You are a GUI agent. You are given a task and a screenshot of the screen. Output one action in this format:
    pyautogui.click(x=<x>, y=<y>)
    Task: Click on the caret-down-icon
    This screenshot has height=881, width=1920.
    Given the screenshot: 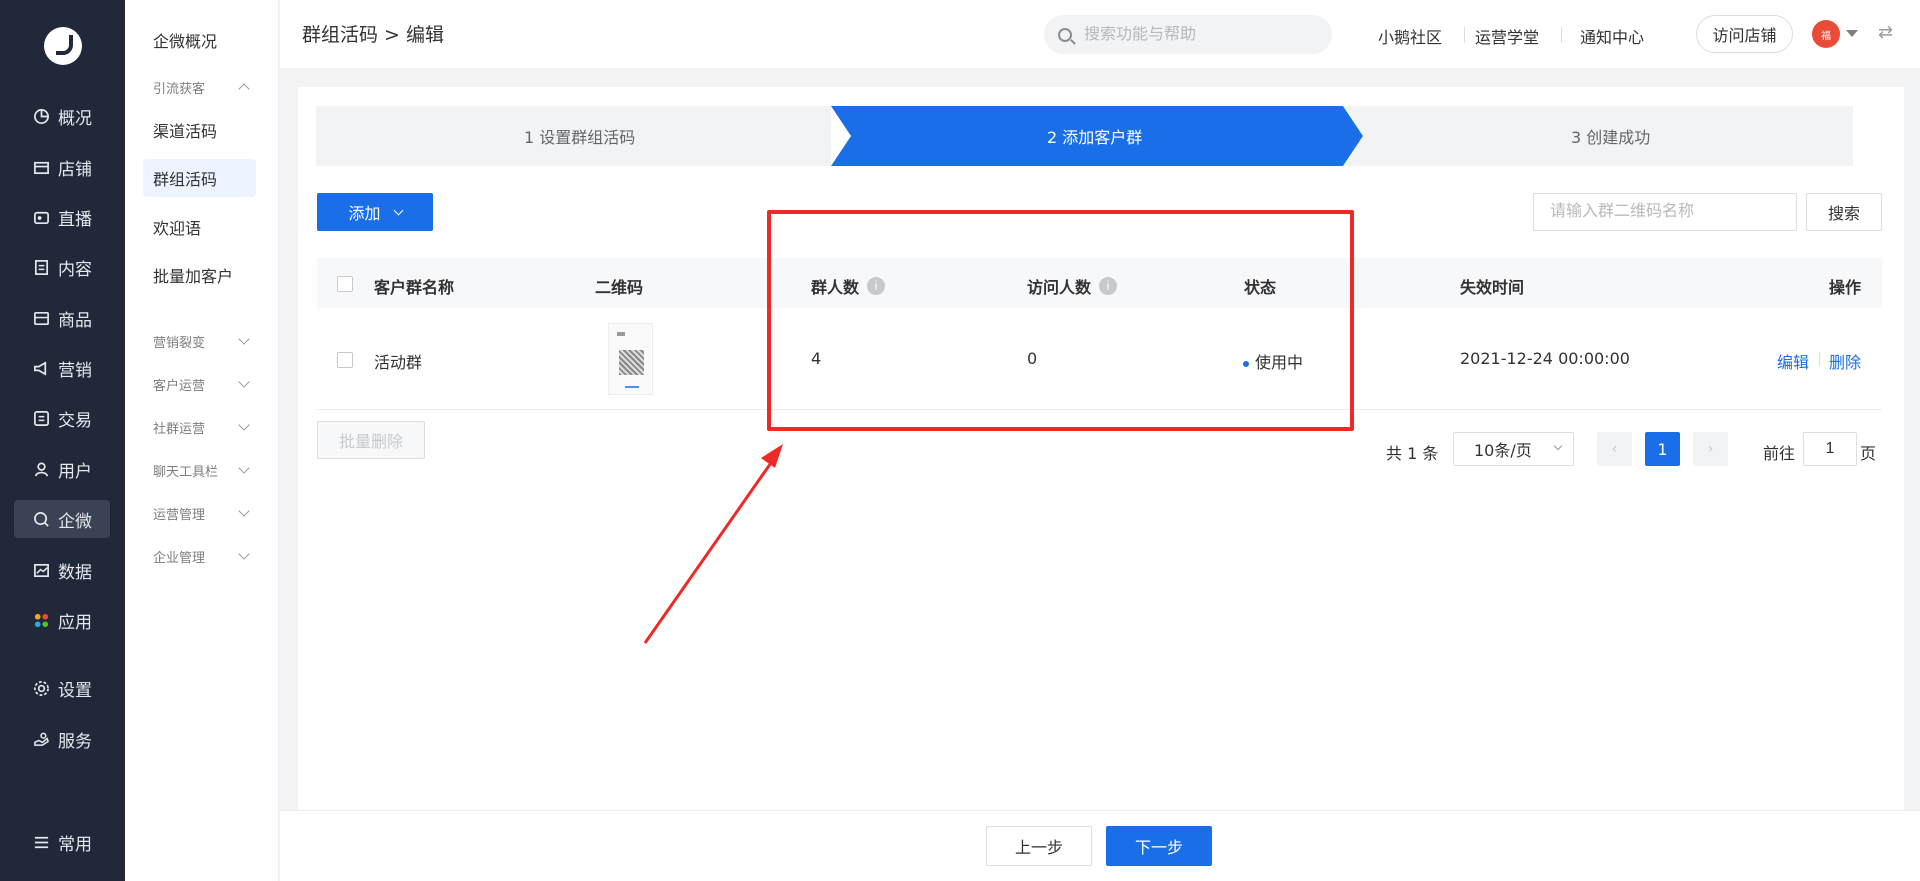 What is the action you would take?
    pyautogui.click(x=1852, y=33)
    